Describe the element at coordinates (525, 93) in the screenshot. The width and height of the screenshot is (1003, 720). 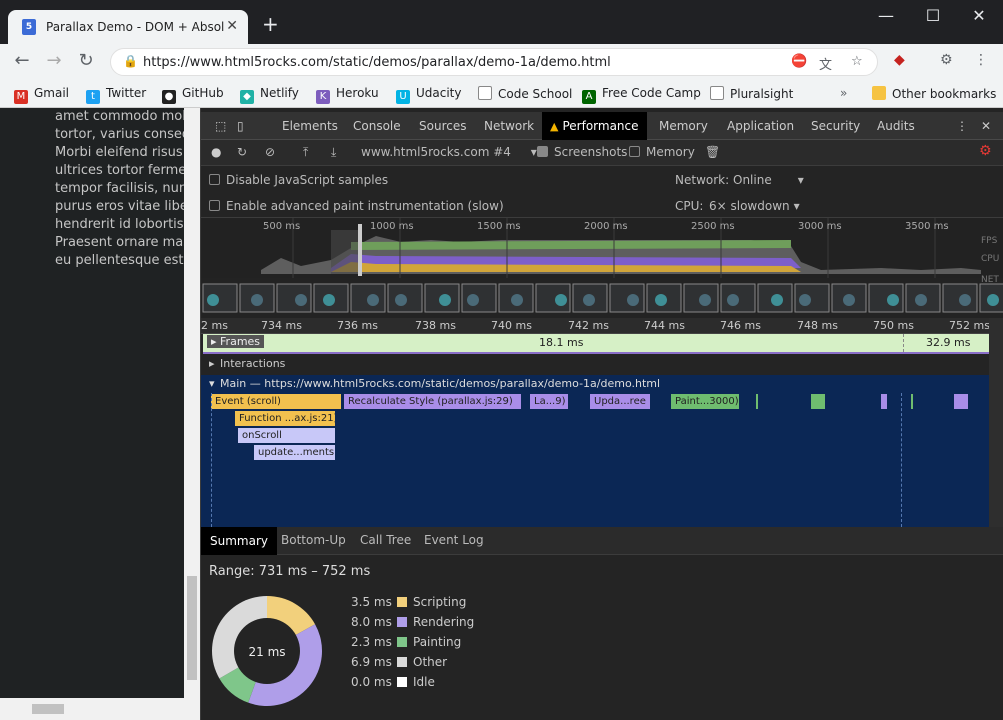
I see `bookmark-code-school: Code School` at that location.